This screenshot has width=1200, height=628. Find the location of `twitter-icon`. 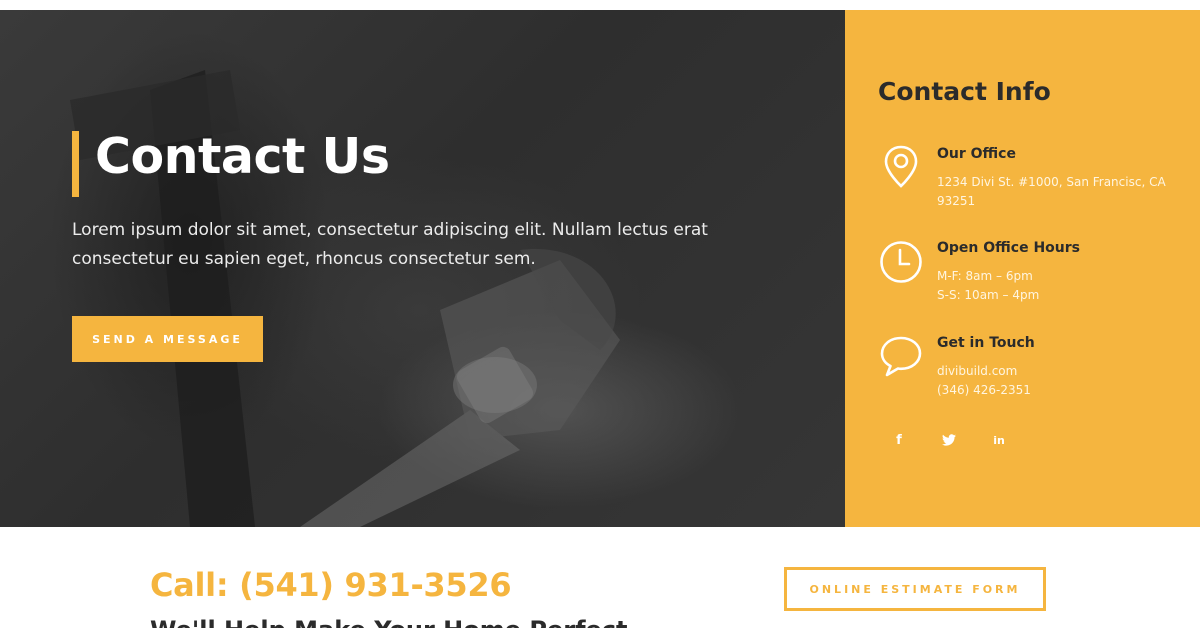

twitter-icon is located at coordinates (949, 440).